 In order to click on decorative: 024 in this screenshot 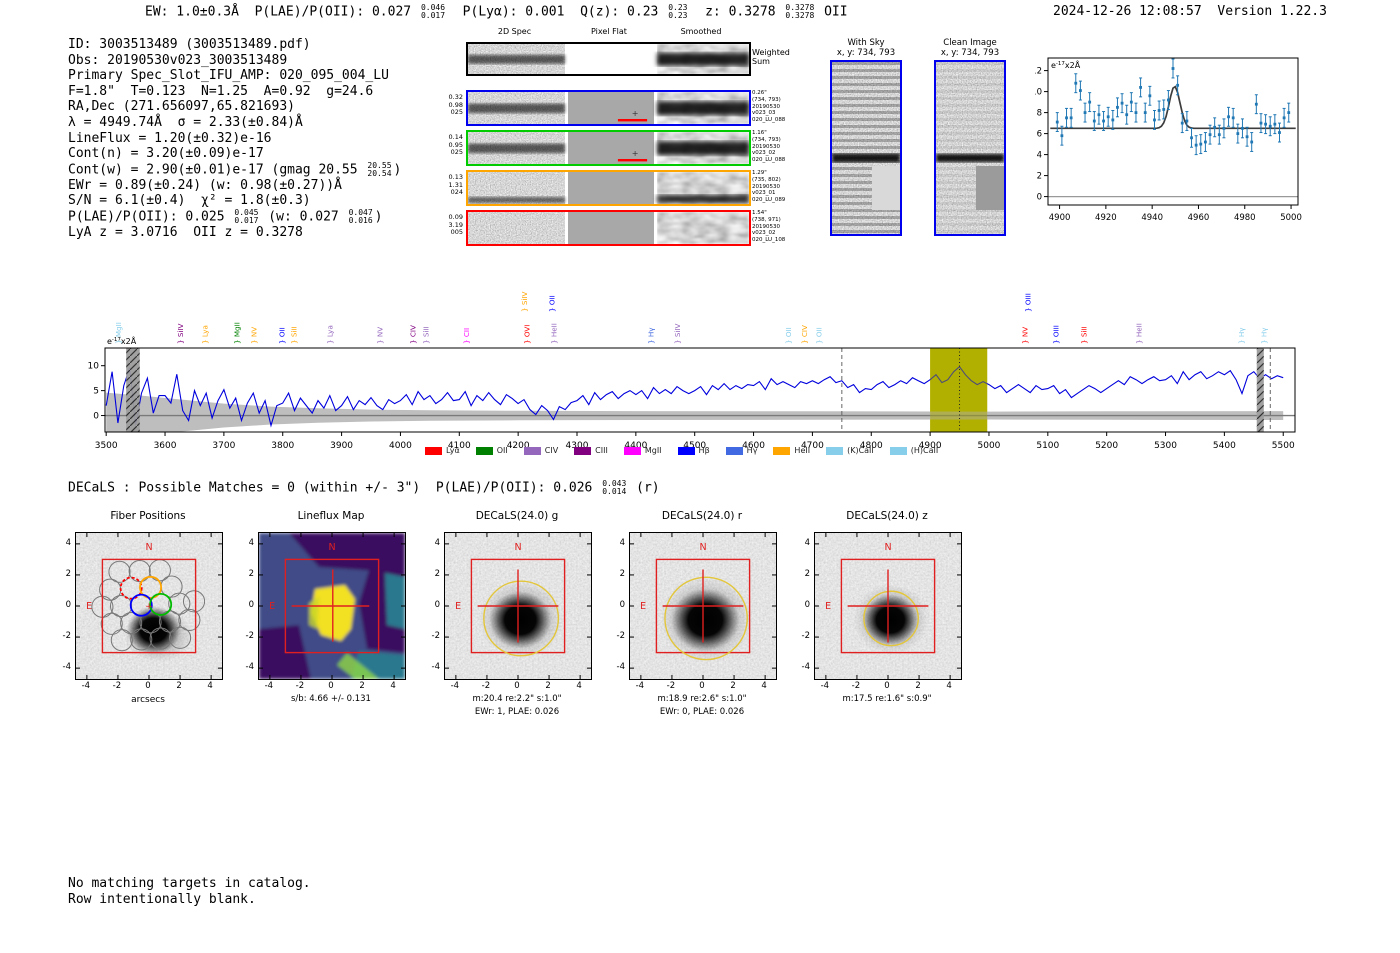, I will do `click(456, 192)`.